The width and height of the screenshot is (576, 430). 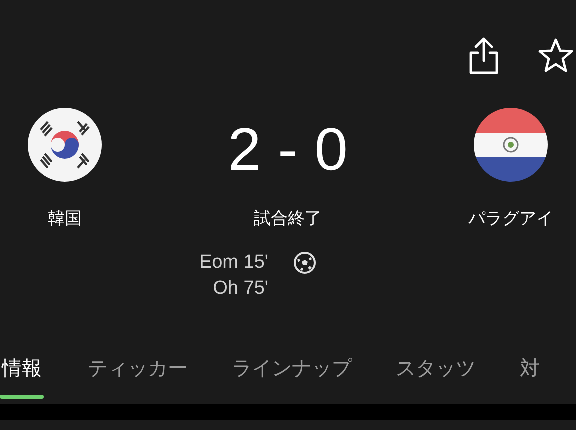 What do you see at coordinates (138, 368) in the screenshot?
I see `tab: ティッカー` at bounding box center [138, 368].